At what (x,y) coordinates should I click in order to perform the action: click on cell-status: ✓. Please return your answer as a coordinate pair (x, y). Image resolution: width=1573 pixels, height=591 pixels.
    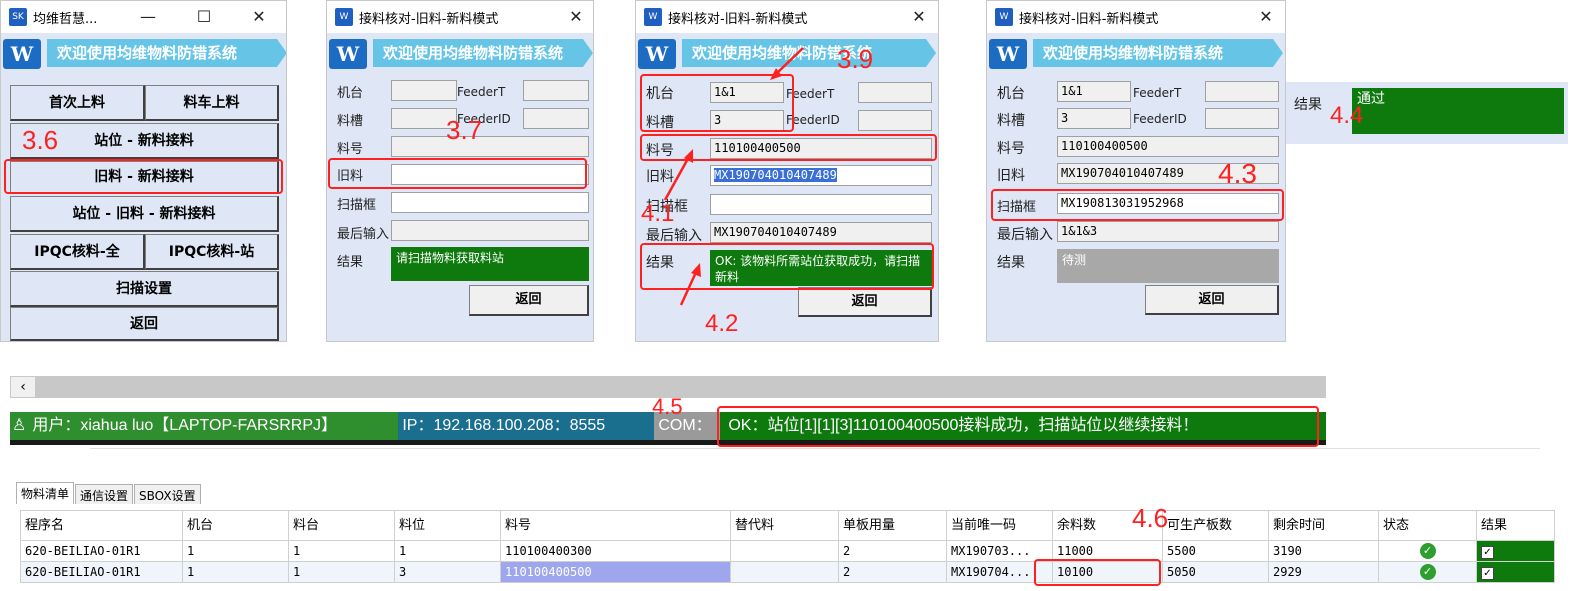
    Looking at the image, I should click on (1427, 551).